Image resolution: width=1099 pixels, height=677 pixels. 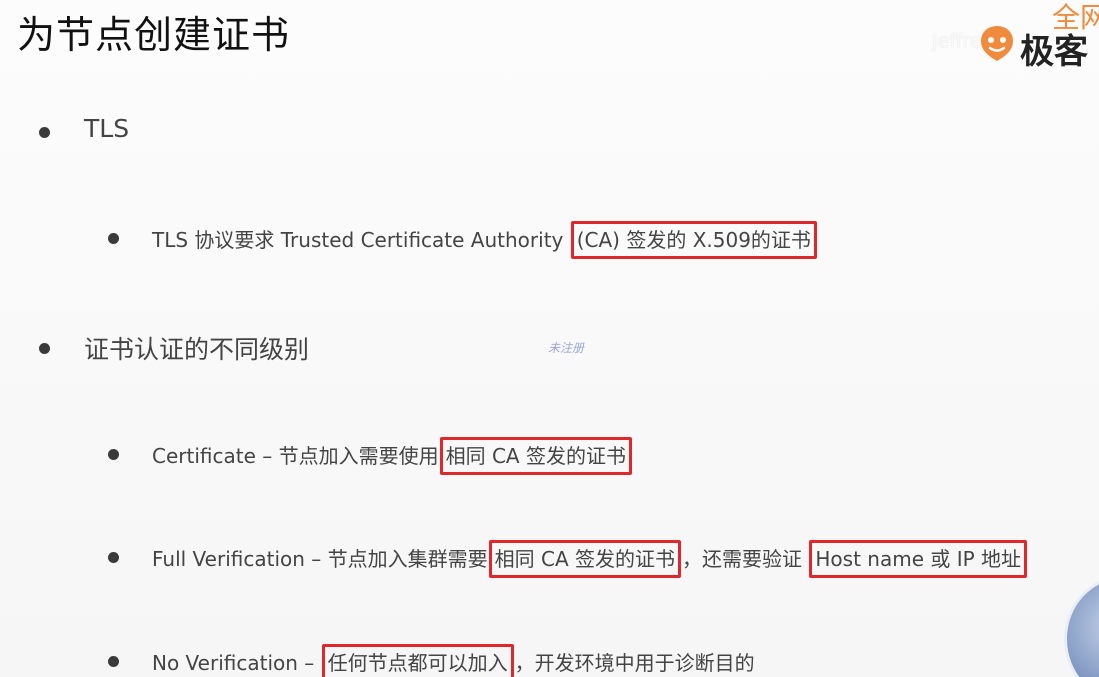 What do you see at coordinates (566, 348) in the screenshot?
I see `unregistered-stamp: 未注册` at bounding box center [566, 348].